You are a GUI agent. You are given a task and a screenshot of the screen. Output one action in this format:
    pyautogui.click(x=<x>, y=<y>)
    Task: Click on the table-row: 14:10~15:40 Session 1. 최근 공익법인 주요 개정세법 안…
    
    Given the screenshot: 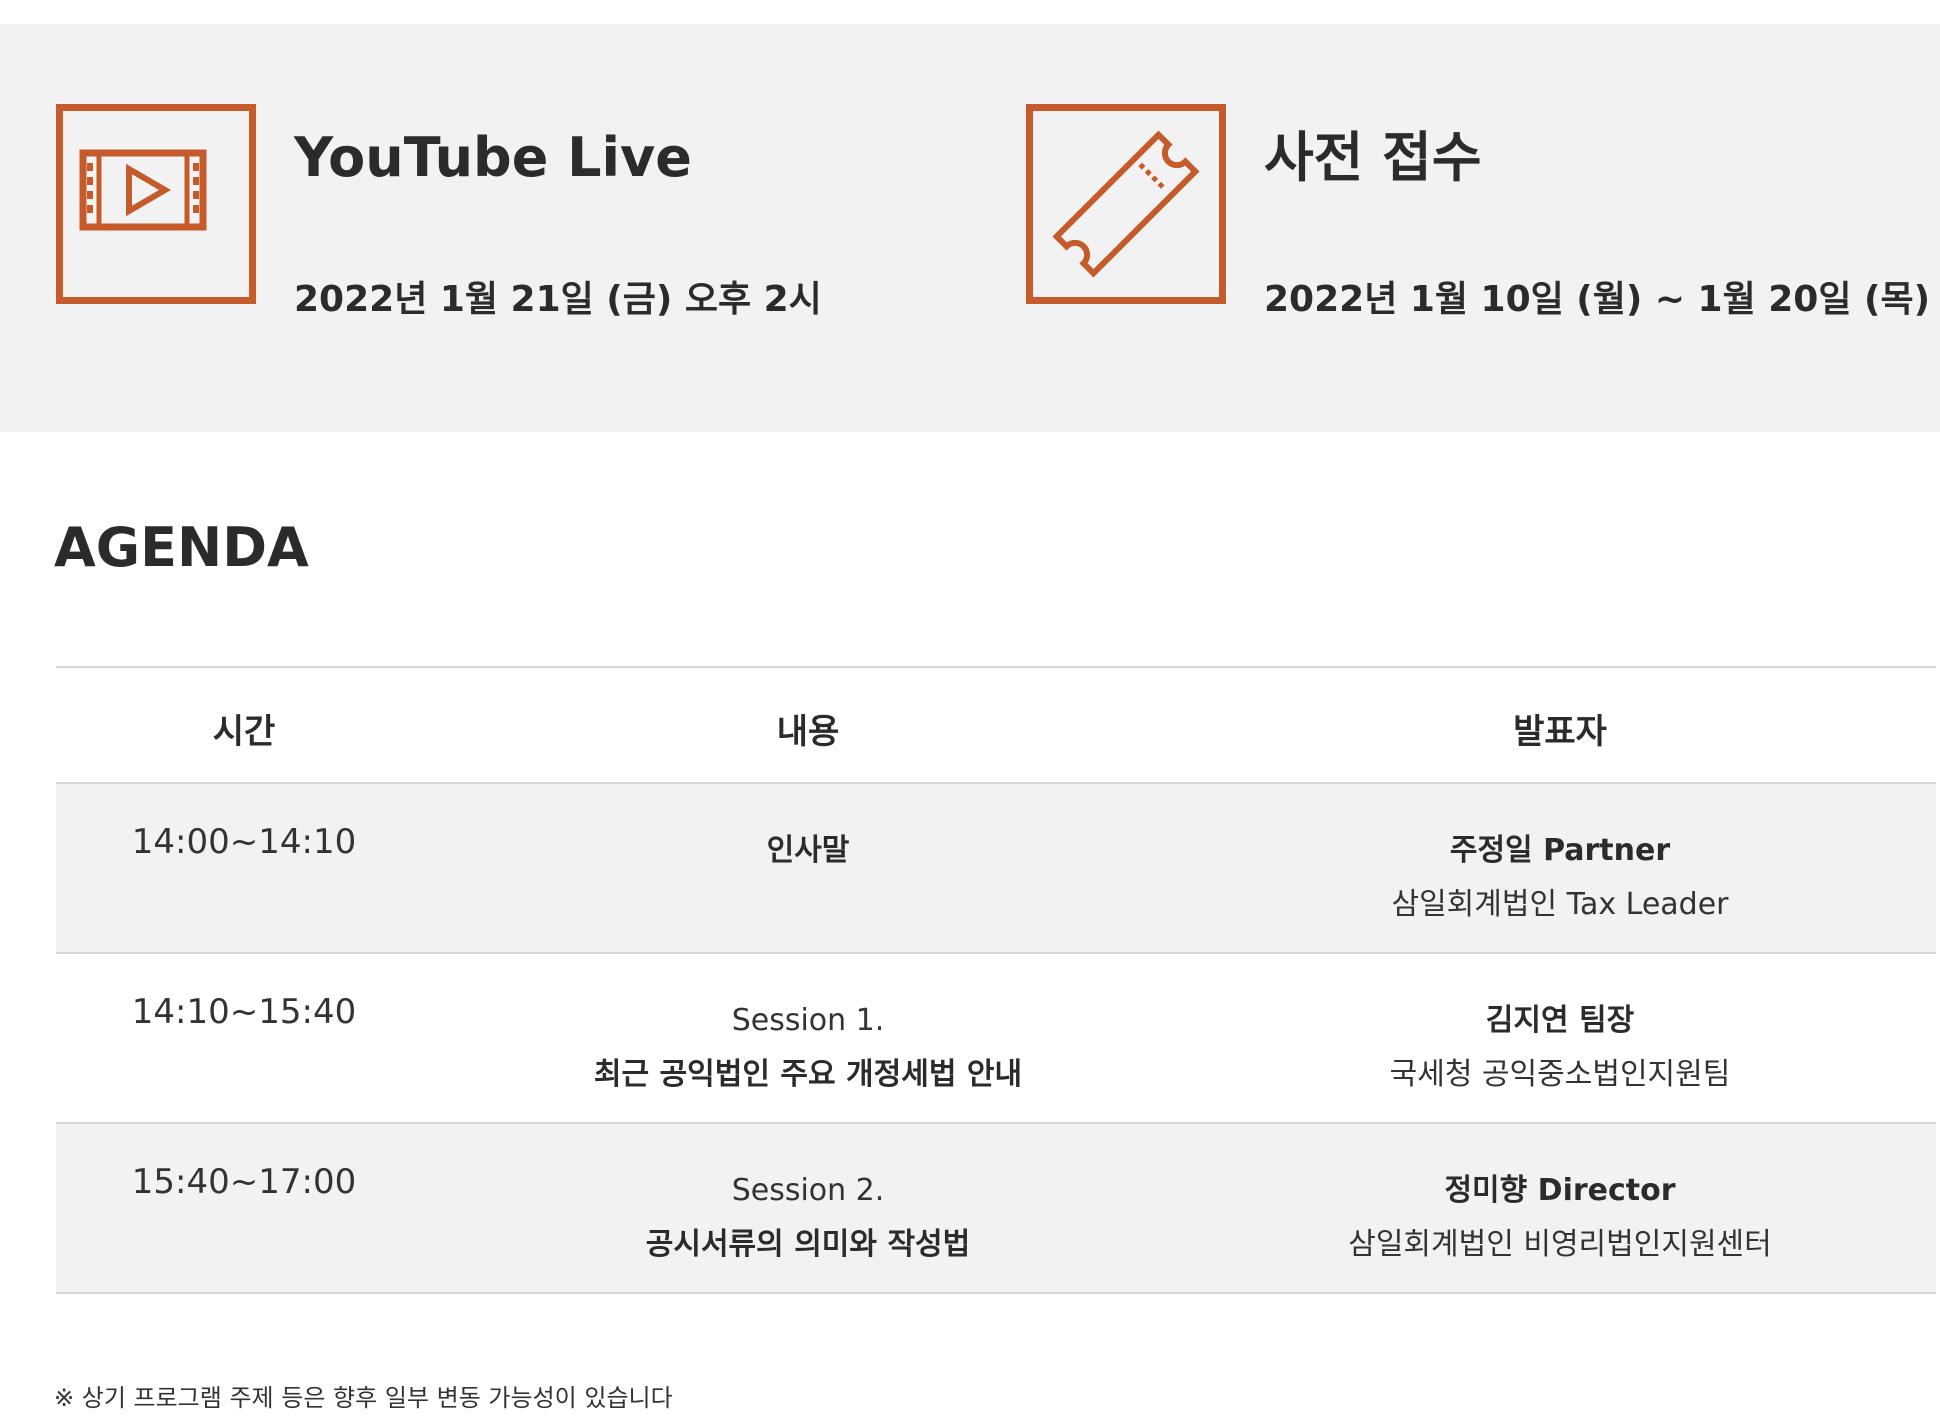 What is the action you would take?
    pyautogui.click(x=996, y=1039)
    